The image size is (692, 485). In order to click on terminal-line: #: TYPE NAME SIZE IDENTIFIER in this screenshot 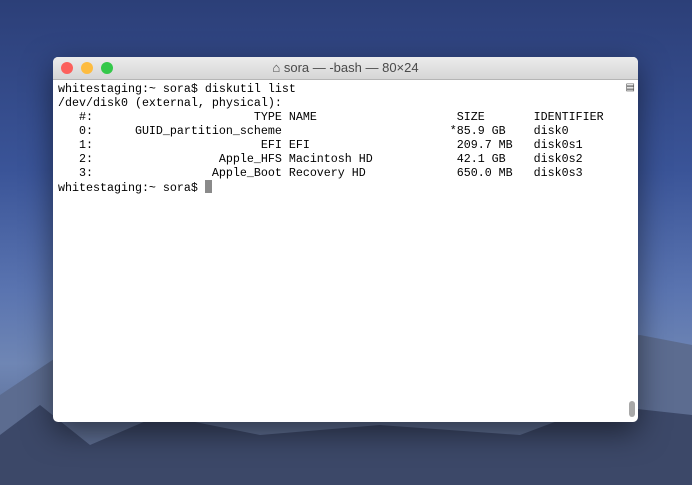, I will do `click(331, 117)`.